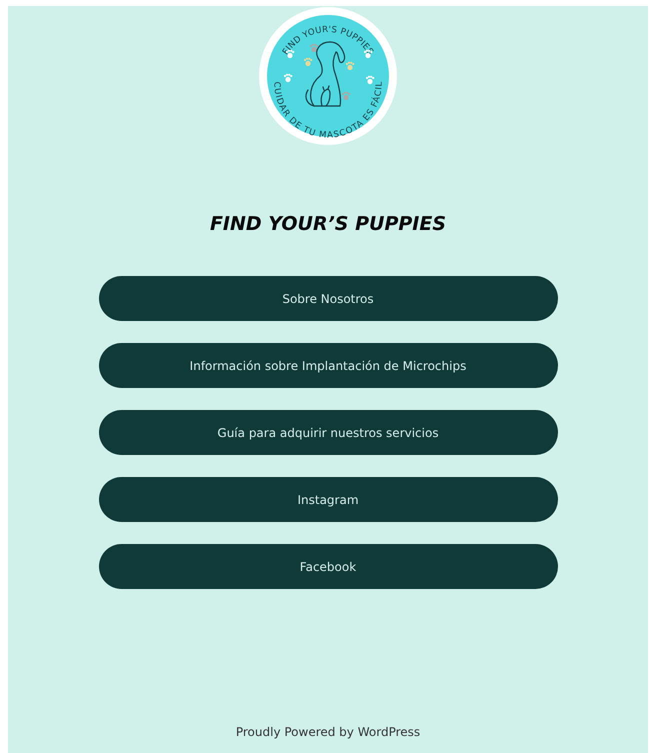 This screenshot has width=658, height=753. What do you see at coordinates (328, 732) in the screenshot?
I see `footer-credit: Proudly Powered by WordPress` at bounding box center [328, 732].